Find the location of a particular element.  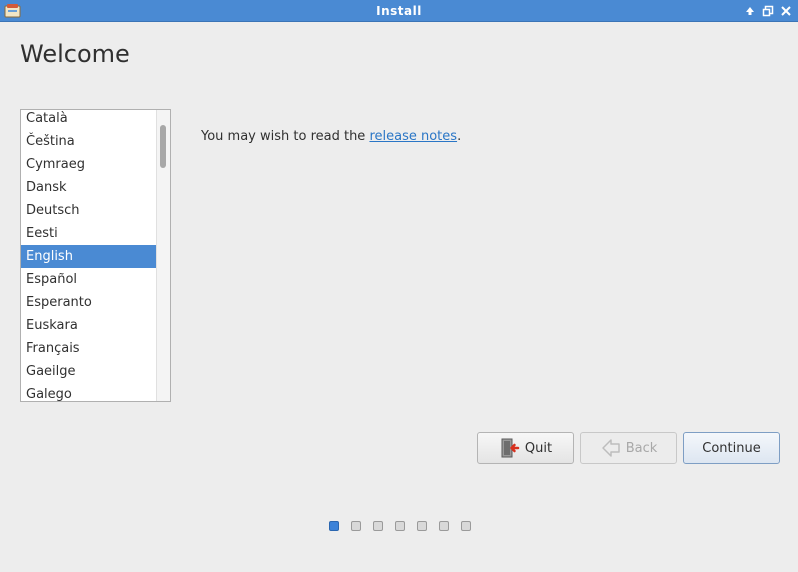

release-notes-prefix: You may wish to read the is located at coordinates (285, 136).